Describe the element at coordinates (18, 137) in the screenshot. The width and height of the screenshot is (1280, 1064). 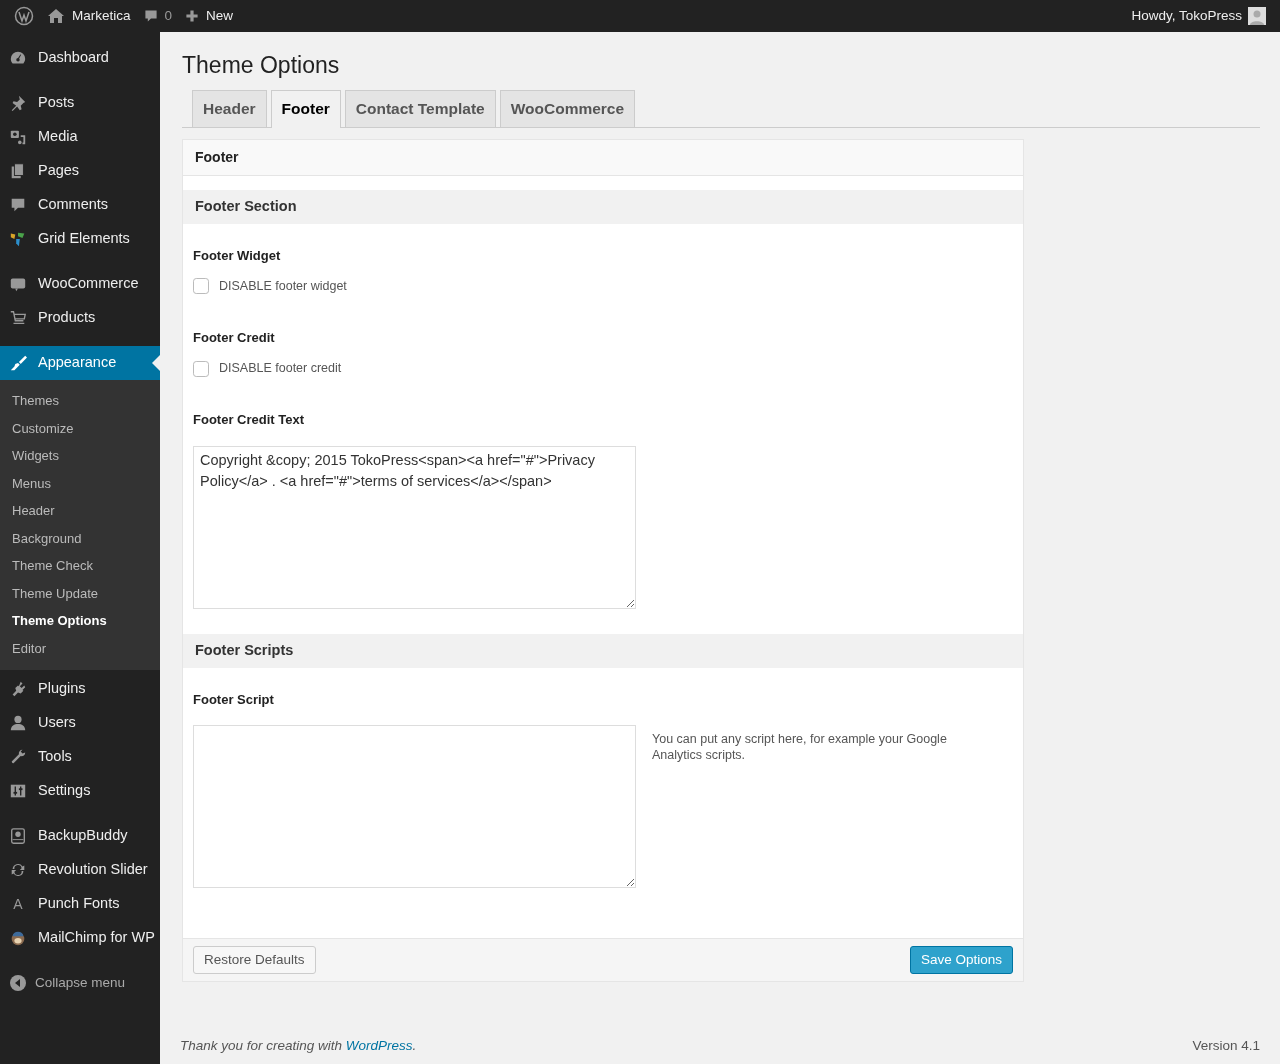
I see `media-icon` at that location.